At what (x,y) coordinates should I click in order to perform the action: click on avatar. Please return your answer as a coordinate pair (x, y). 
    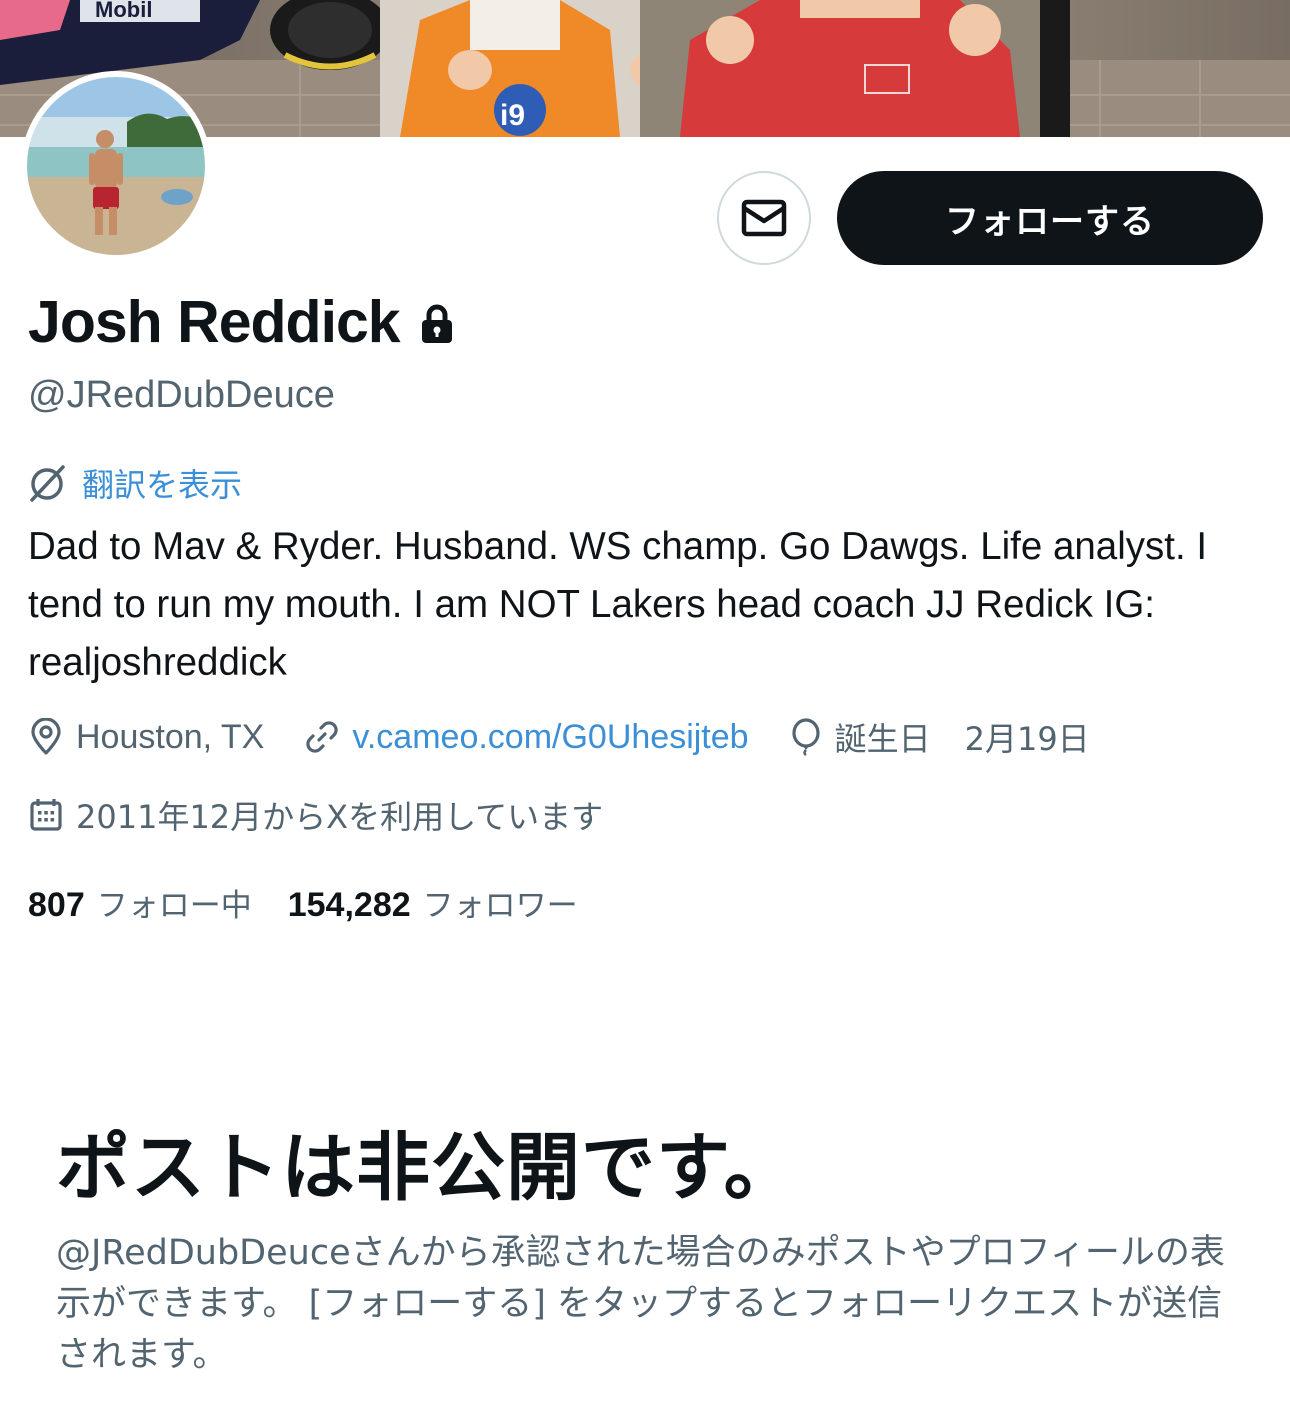
    Looking at the image, I should click on (116, 166).